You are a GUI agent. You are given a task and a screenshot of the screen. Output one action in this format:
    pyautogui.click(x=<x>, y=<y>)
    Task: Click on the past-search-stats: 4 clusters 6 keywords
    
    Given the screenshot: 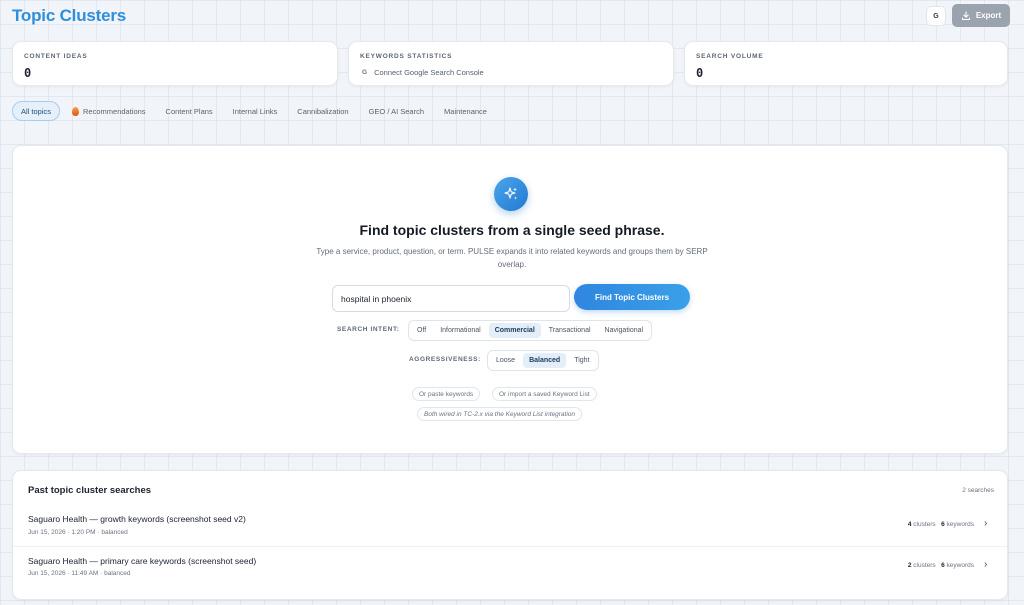 What is the action you would take?
    pyautogui.click(x=917, y=524)
    